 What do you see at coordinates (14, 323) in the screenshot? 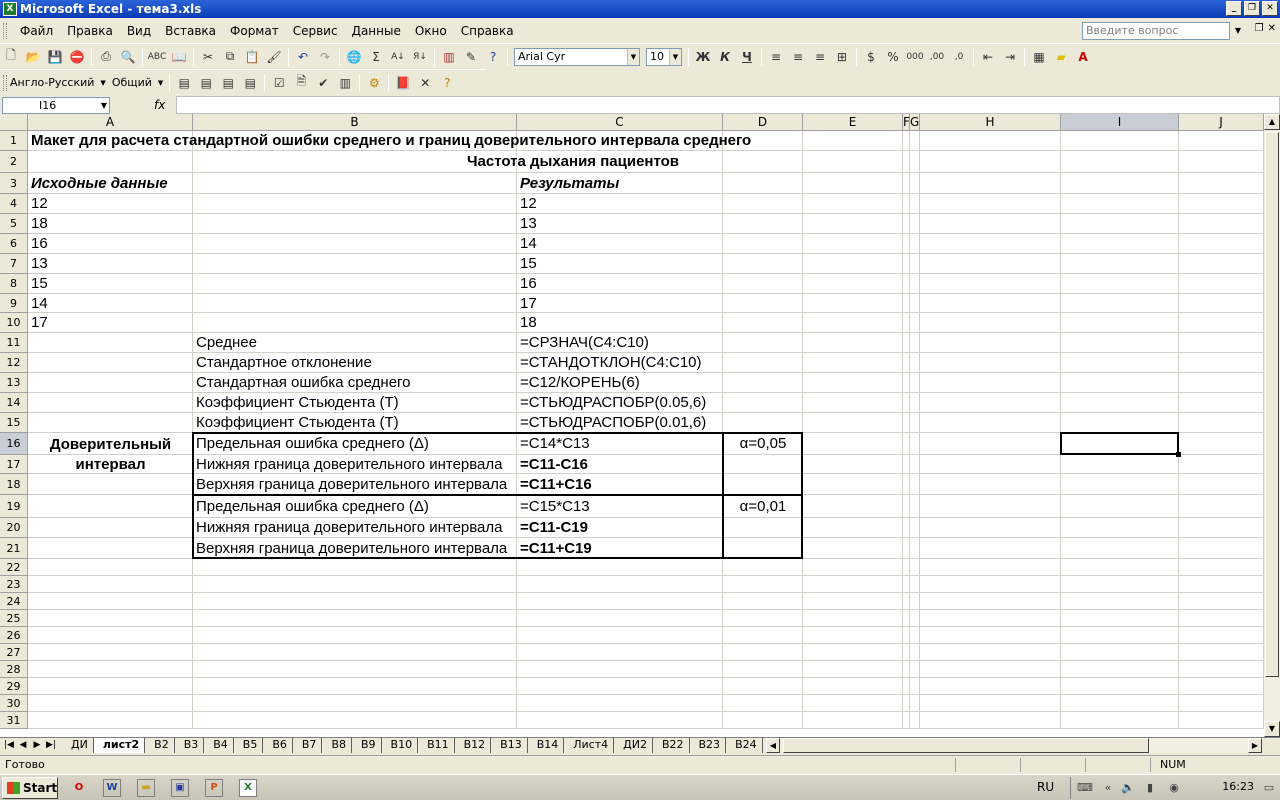
I see `row-header-10: 10` at bounding box center [14, 323].